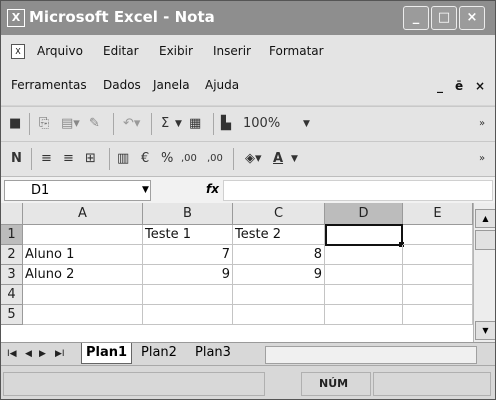 The height and width of the screenshot is (400, 496). Describe the element at coordinates (296, 51) in the screenshot. I see `menu-formatar: Formatar` at that location.